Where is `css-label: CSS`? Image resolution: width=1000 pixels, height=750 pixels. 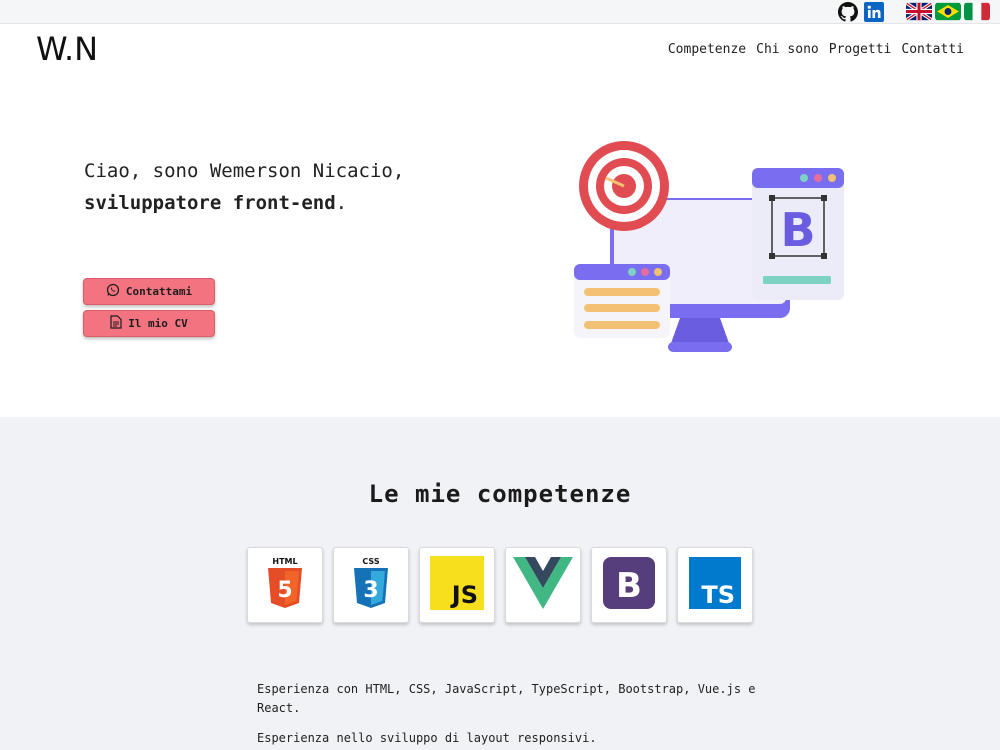
css-label: CSS is located at coordinates (370, 561).